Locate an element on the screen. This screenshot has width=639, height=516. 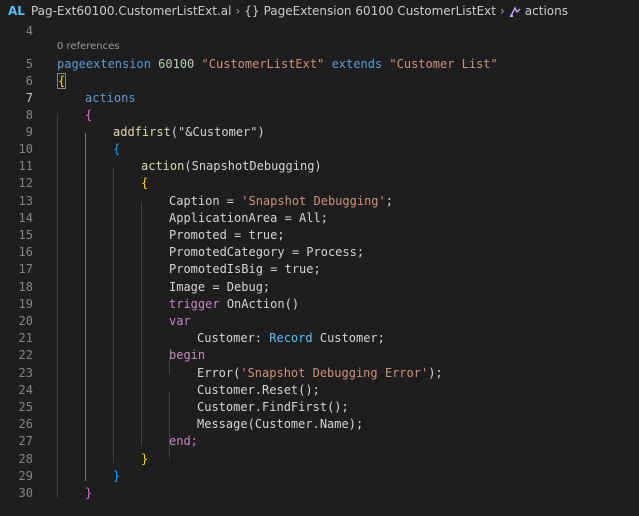
method: Reset is located at coordinates (280, 390).